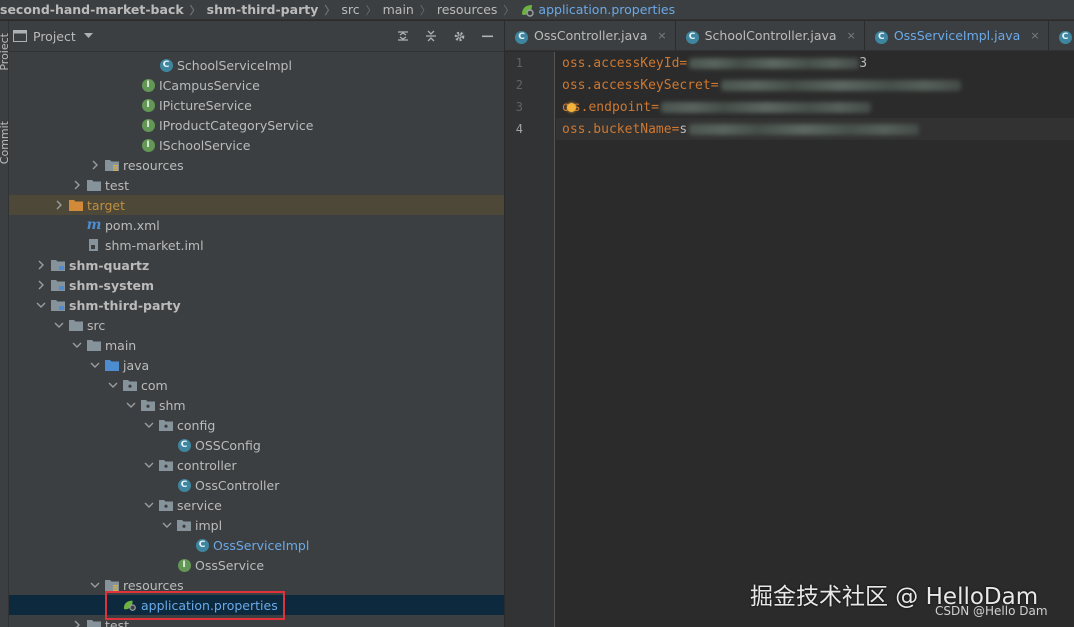 Image resolution: width=1074 pixels, height=627 pixels. Describe the element at coordinates (268, 10) in the screenshot. I see `breadcrumb-item: shm-third-party 〉` at that location.